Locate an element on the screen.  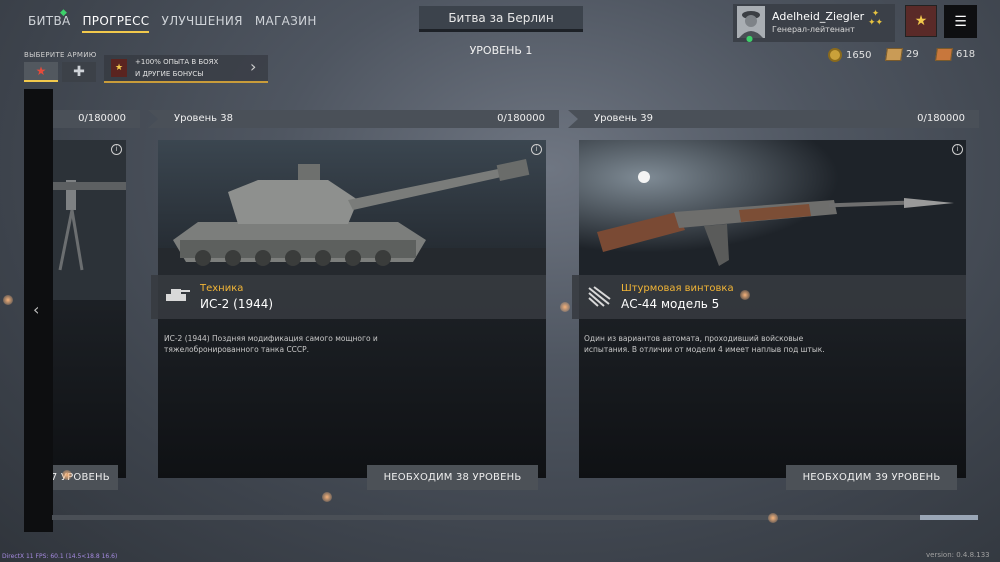
fps-counter: DirectX 11 FPS: 60.1 (14.5<18.8 16.6) is located at coordinates (60, 556).